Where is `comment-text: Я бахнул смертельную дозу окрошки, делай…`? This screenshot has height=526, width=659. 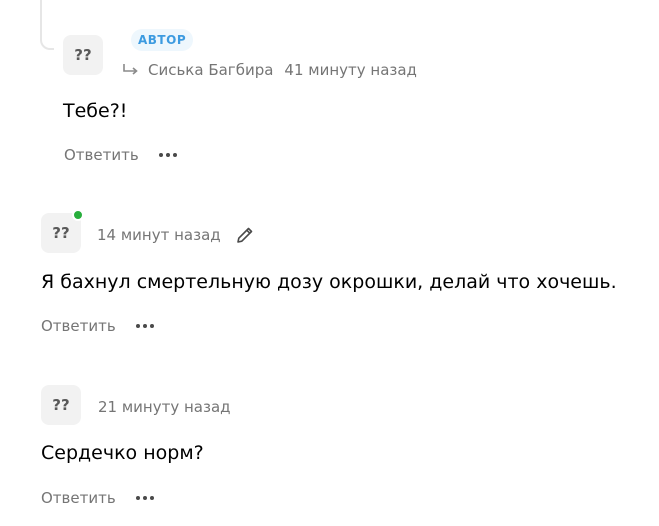
comment-text: Я бахнул смертельную дозу окрошки, делай… is located at coordinates (329, 282).